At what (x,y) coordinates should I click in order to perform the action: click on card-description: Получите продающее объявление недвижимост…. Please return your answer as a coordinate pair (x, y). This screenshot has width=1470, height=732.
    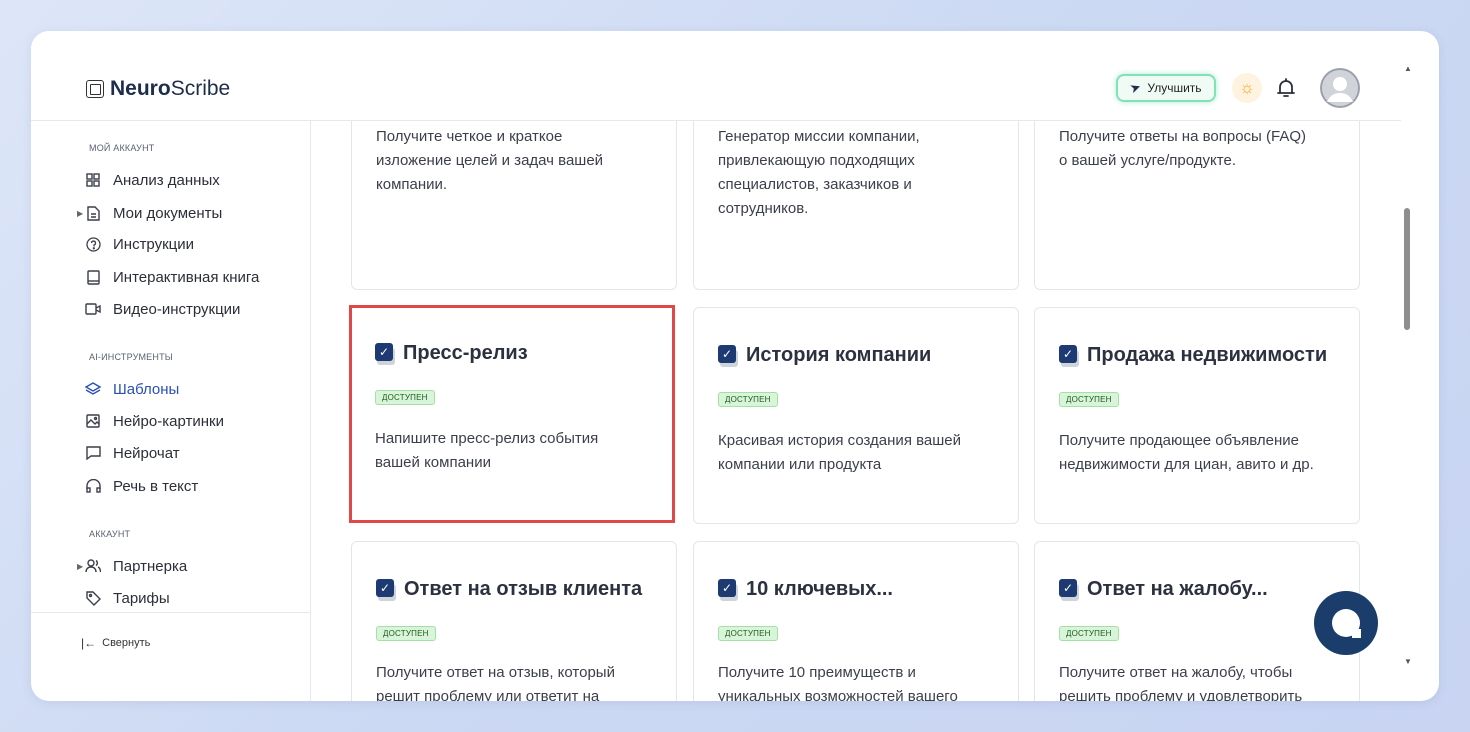
    Looking at the image, I should click on (1186, 452).